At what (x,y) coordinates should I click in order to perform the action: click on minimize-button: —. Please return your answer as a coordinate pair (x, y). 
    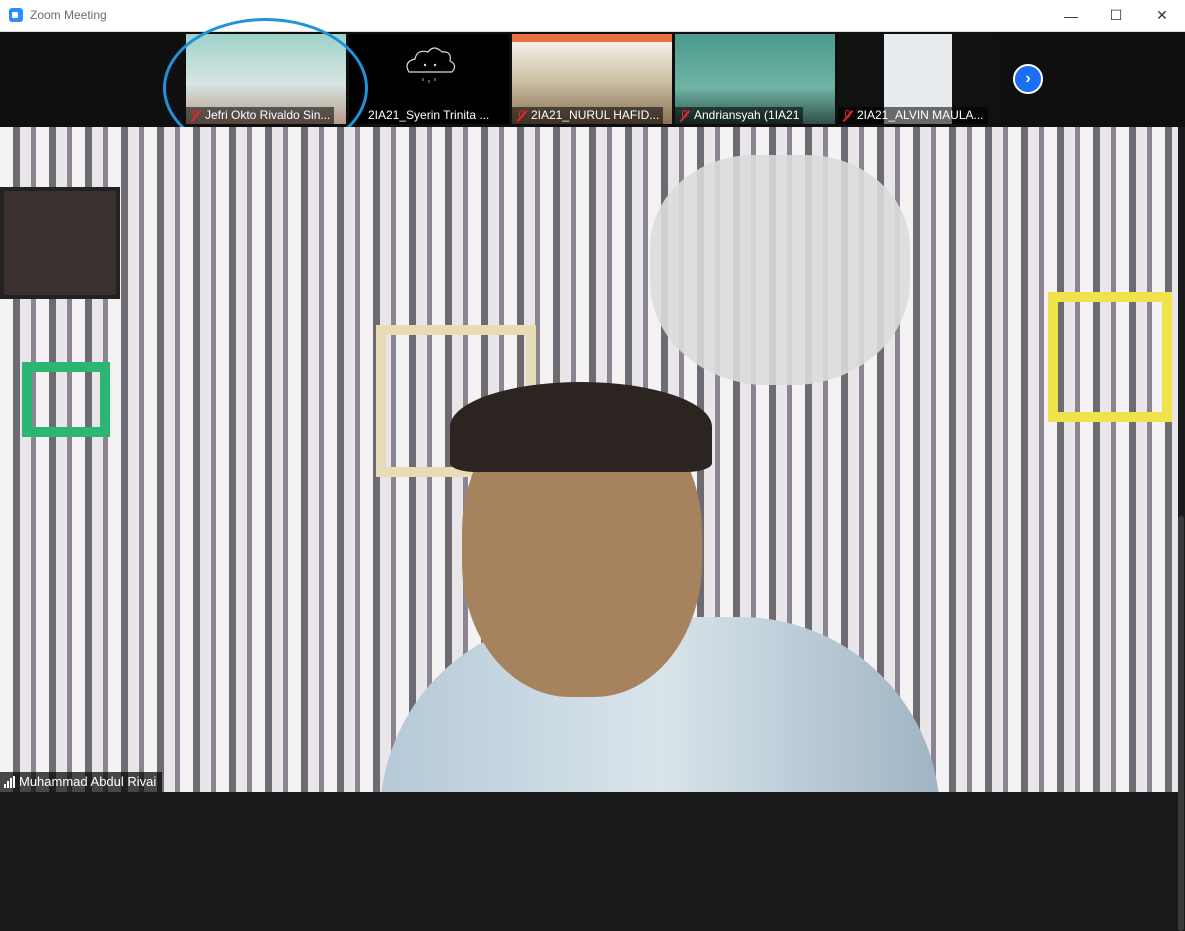
    Looking at the image, I should click on (1071, 15).